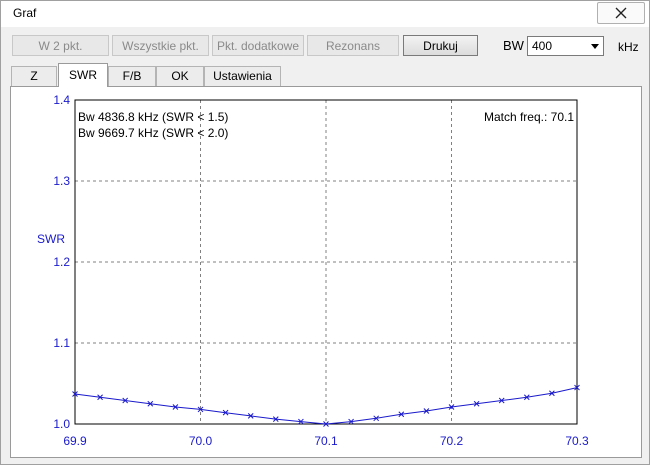  I want to click on y-tick-label: 1.0, so click(61, 424).